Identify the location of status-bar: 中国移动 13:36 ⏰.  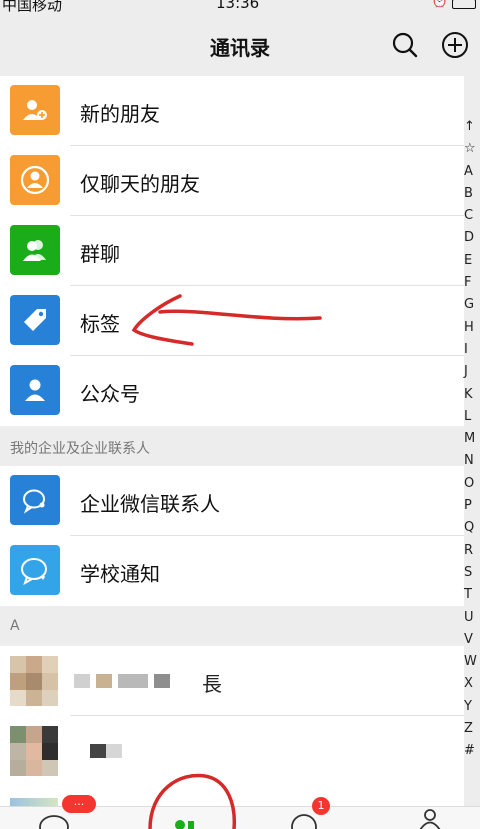
(240, 7).